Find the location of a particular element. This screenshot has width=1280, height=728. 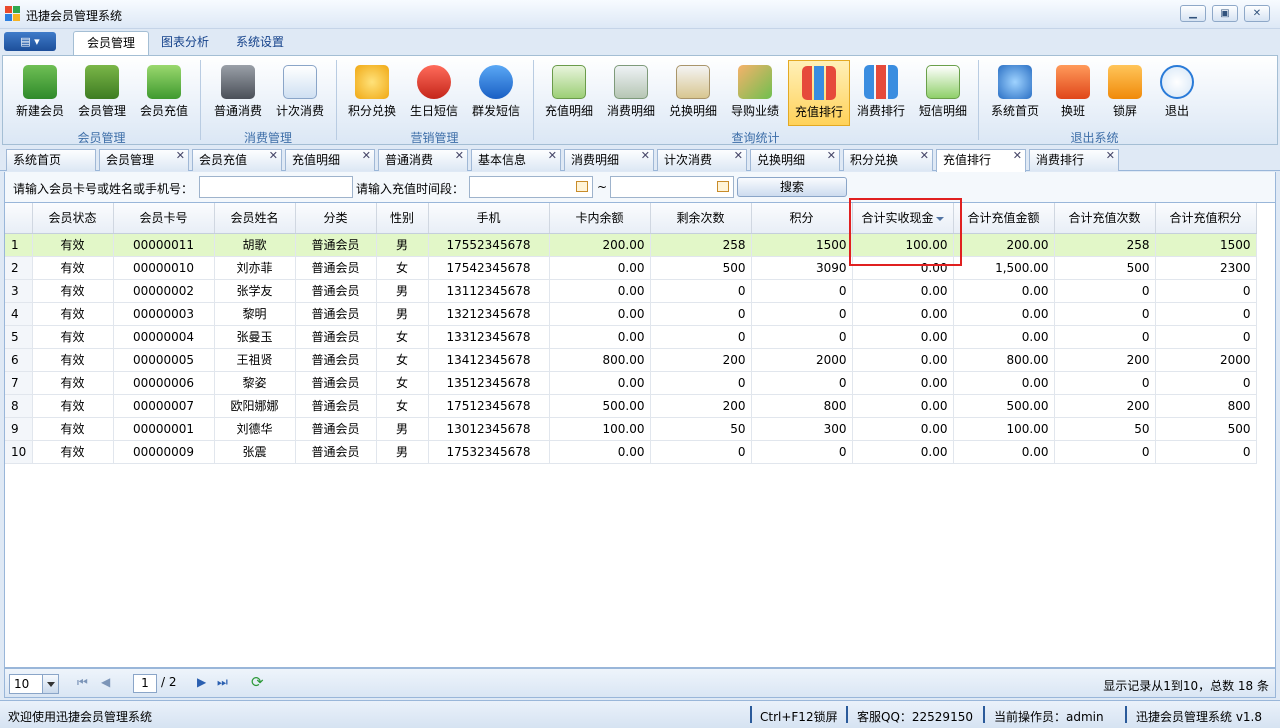

points-exchange-button: 积分兑换 is located at coordinates (372, 93).